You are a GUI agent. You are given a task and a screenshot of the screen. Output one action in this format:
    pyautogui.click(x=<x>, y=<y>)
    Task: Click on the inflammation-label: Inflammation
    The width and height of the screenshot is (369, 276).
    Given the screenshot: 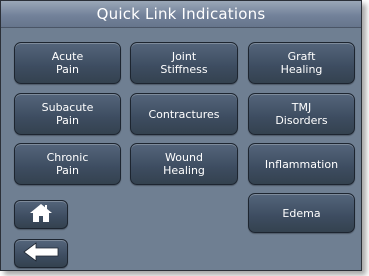 What is the action you would take?
    pyautogui.click(x=301, y=164)
    